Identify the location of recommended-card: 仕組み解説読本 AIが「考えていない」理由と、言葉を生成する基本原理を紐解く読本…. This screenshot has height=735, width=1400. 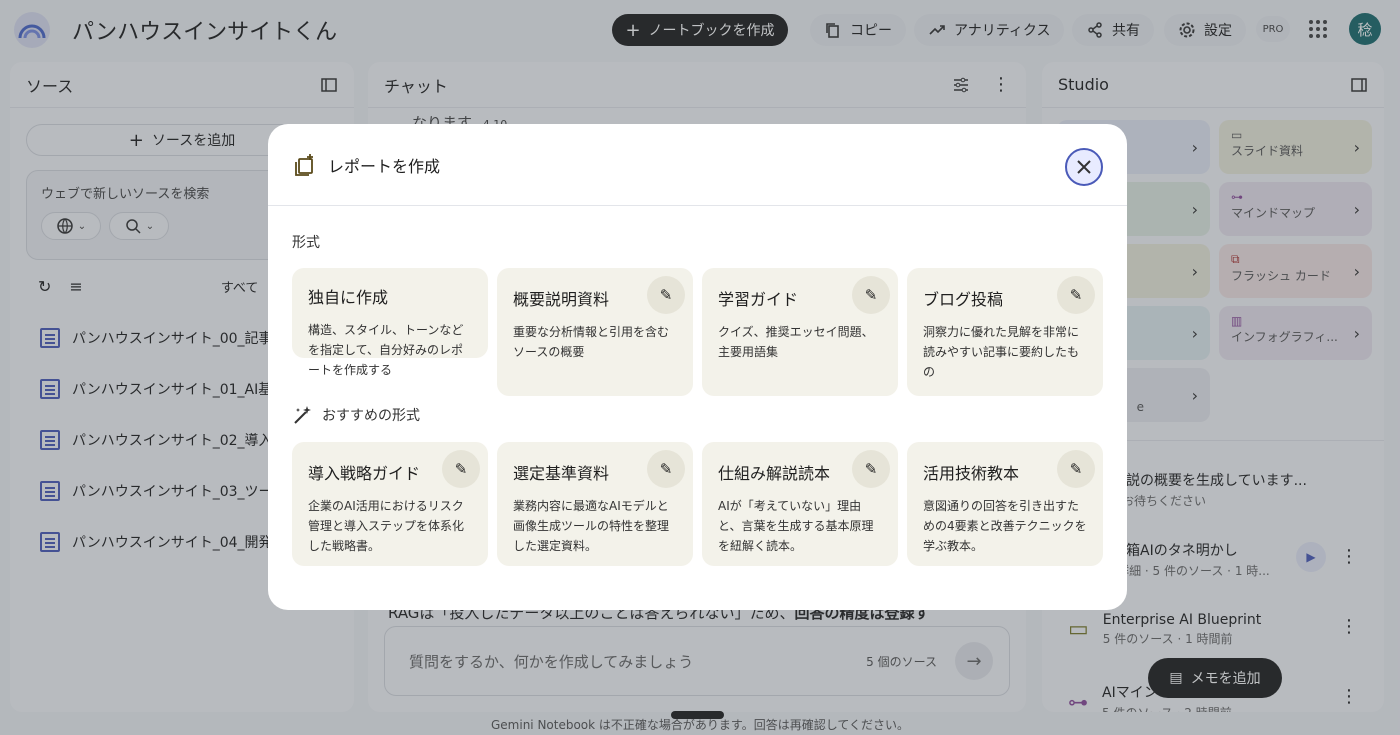
(800, 504).